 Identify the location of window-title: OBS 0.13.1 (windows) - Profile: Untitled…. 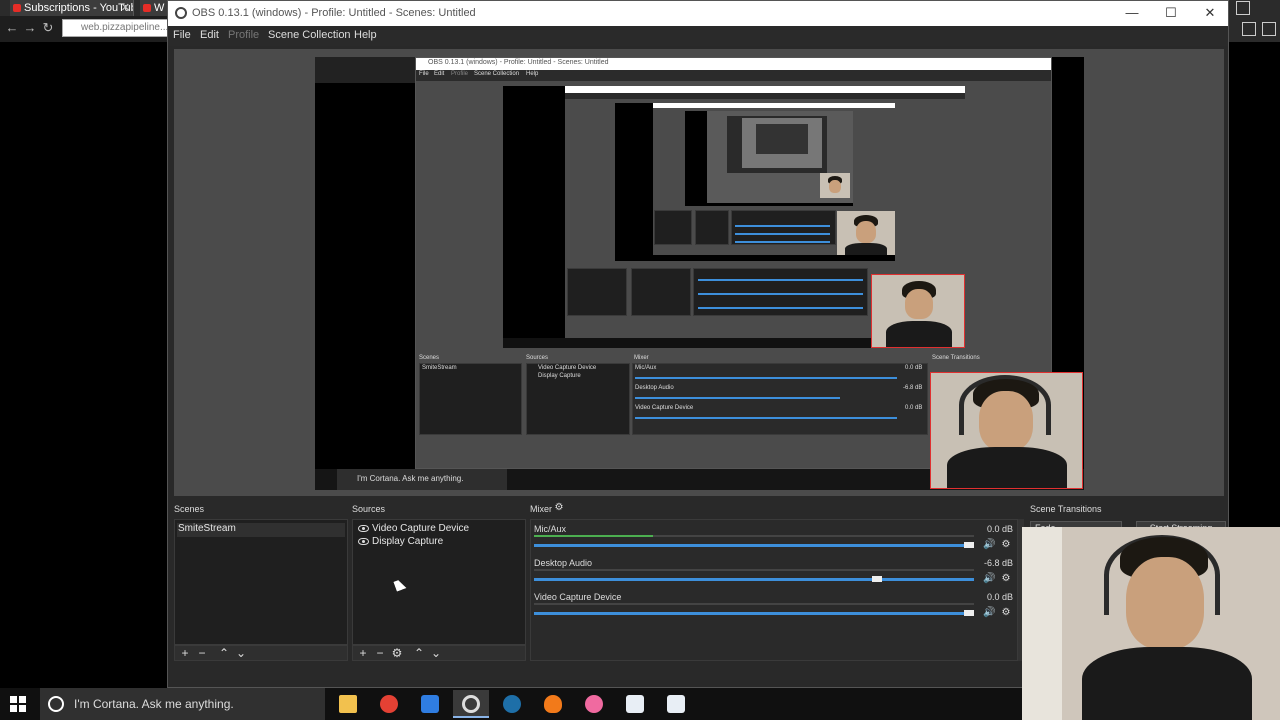
(334, 13).